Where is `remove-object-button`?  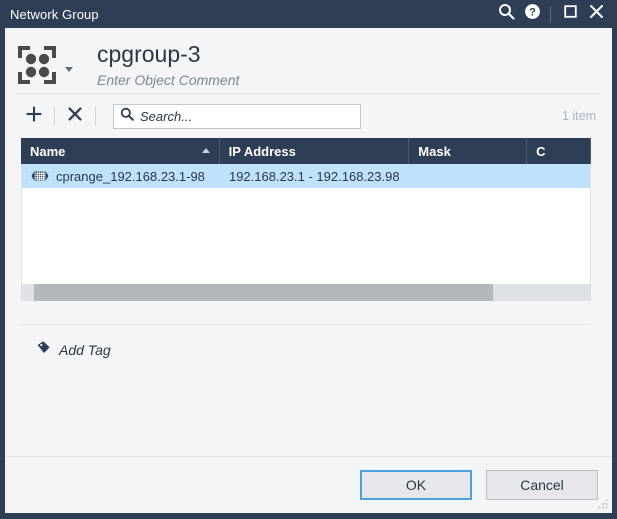
remove-object-button is located at coordinates (75, 116).